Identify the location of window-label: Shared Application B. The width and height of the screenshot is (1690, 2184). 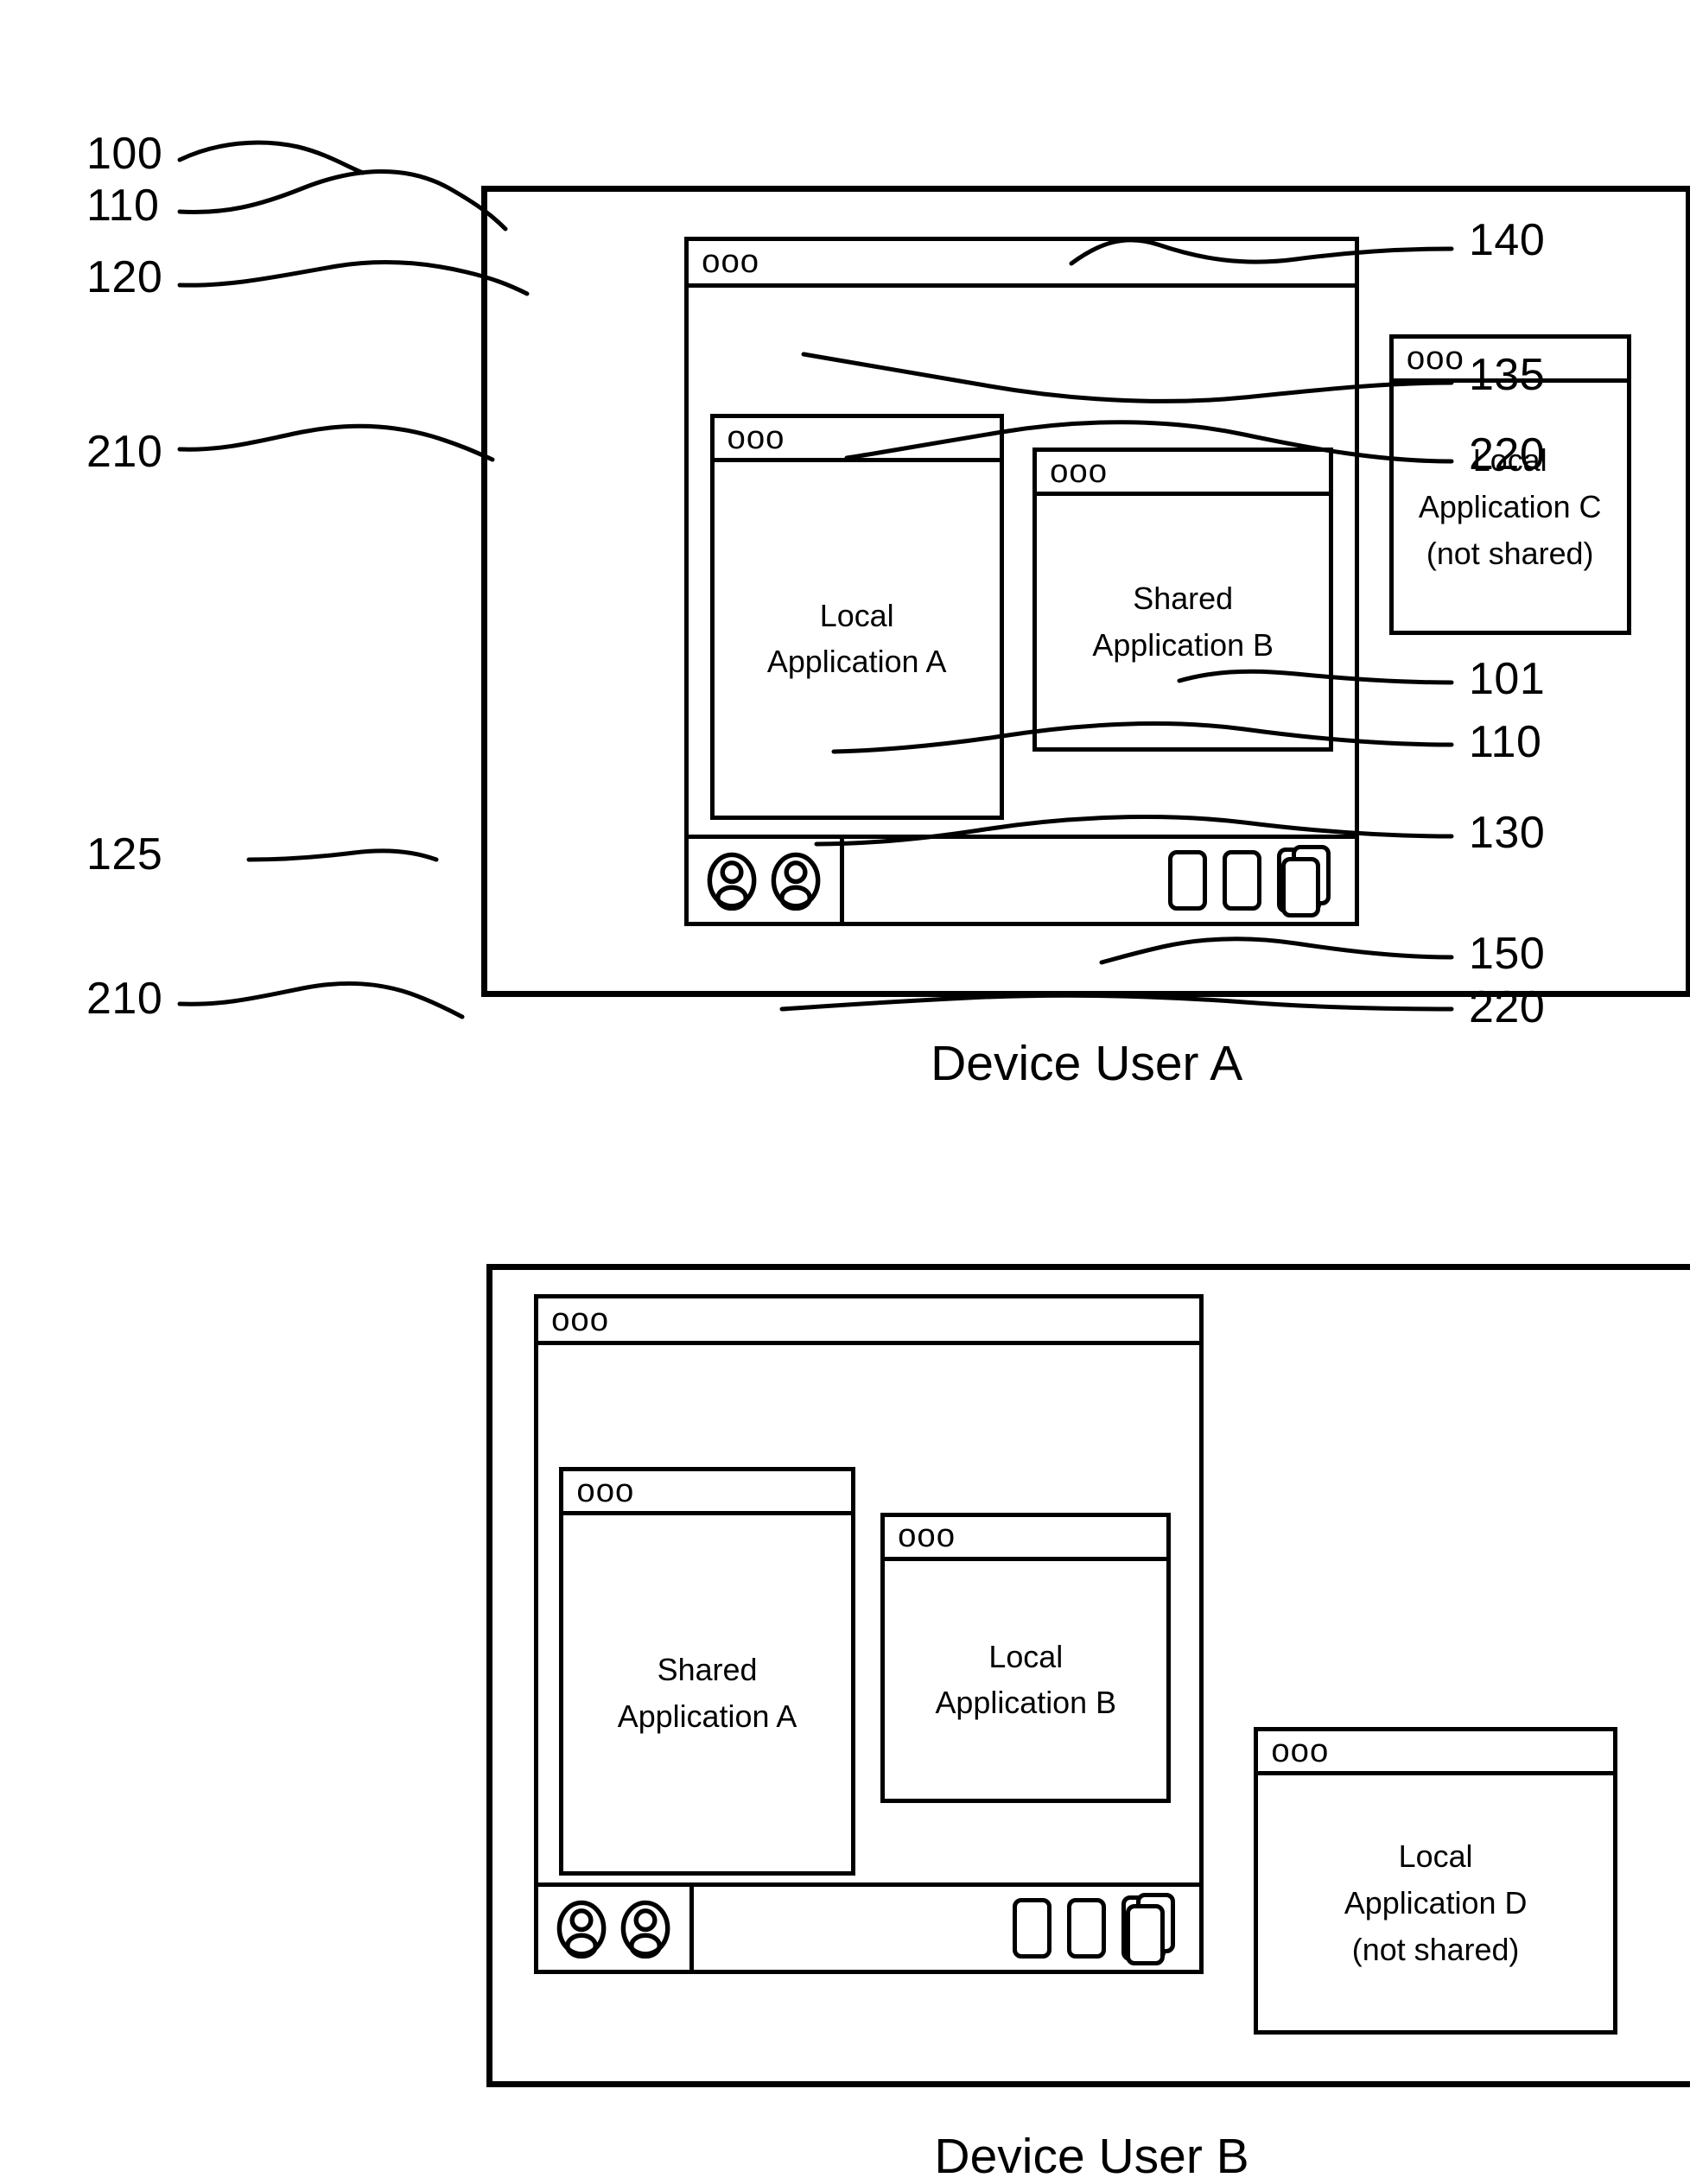
(1183, 622).